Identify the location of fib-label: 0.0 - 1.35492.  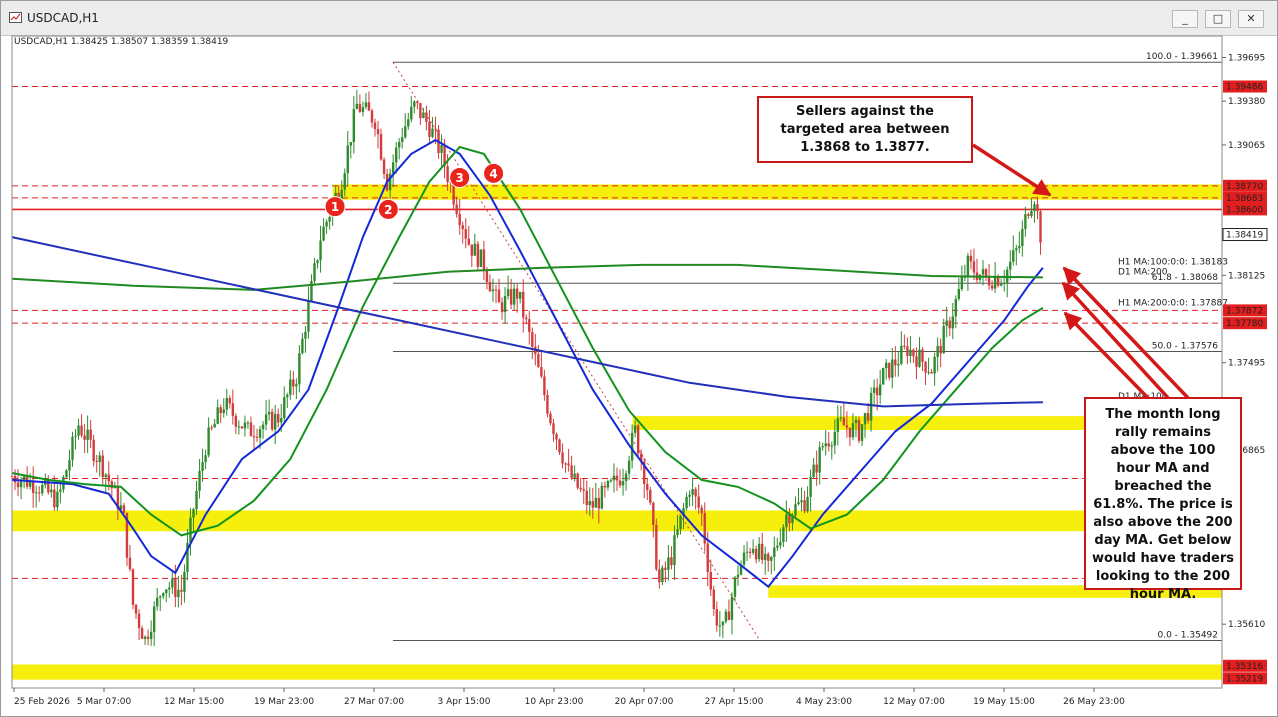
(1188, 636).